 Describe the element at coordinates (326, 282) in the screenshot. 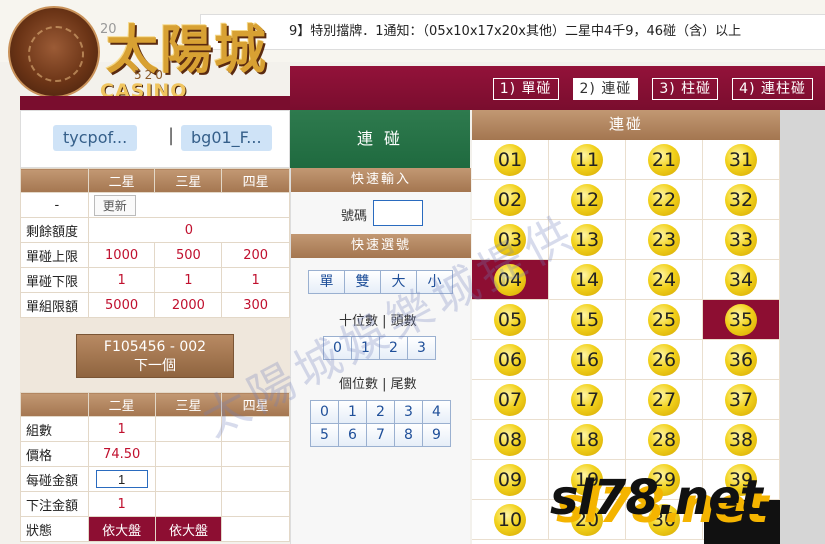

I see `quick-select-button: 單` at that location.